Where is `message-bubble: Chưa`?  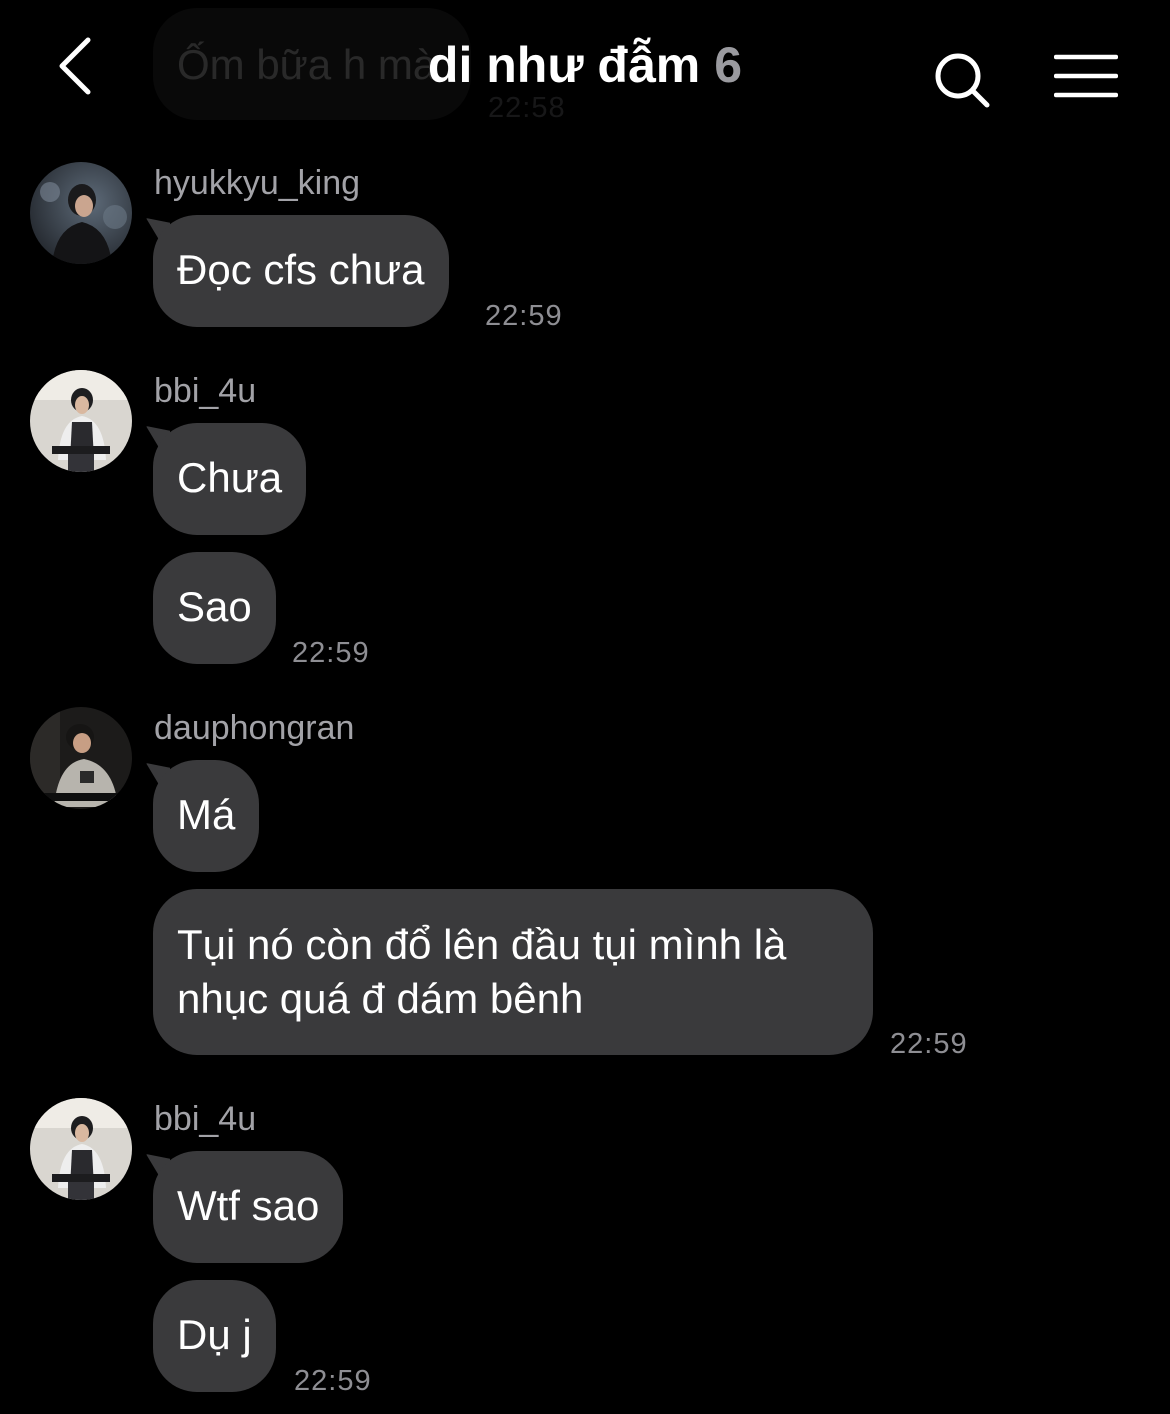
message-bubble: Chưa is located at coordinates (230, 479).